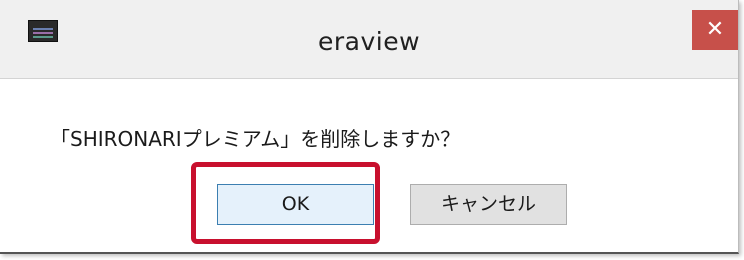 Image resolution: width=744 pixels, height=260 pixels. What do you see at coordinates (369, 41) in the screenshot?
I see `window-title: eraview` at bounding box center [369, 41].